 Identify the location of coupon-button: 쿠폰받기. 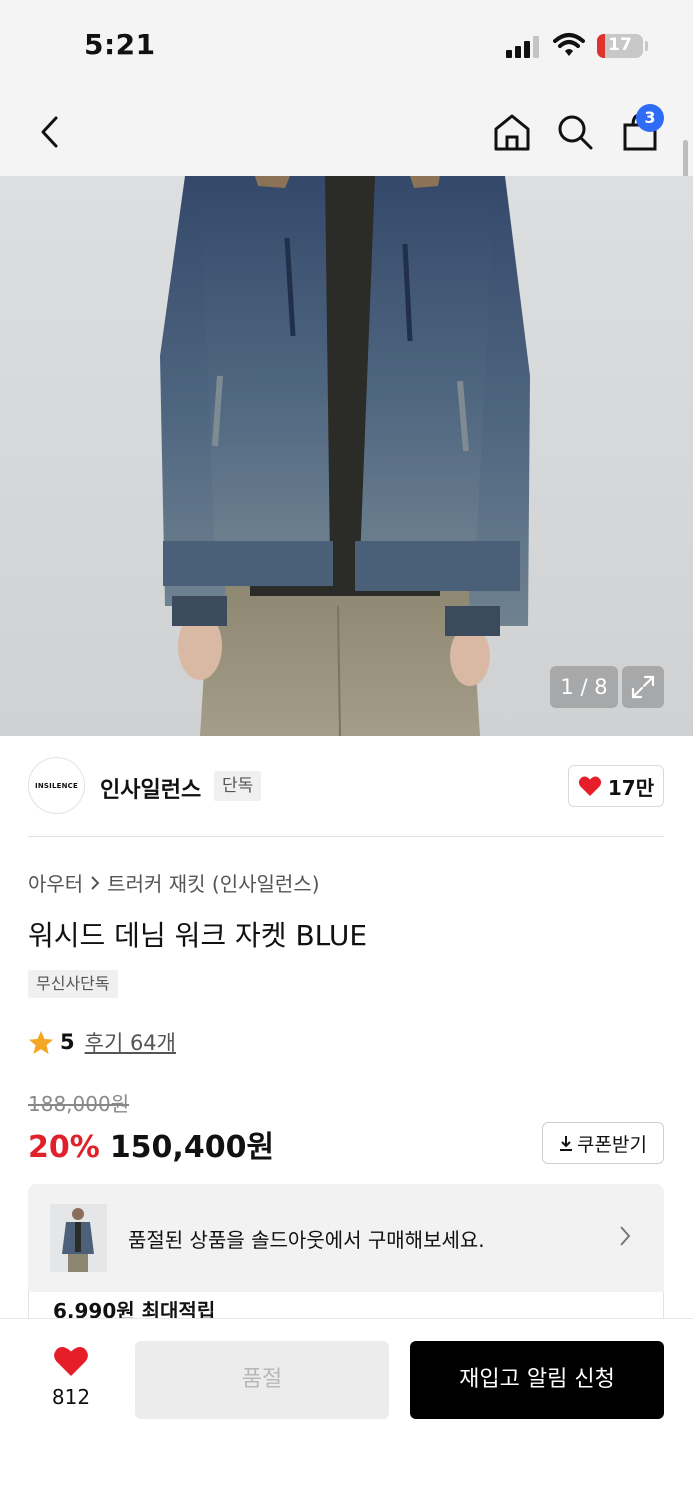
(603, 1143).